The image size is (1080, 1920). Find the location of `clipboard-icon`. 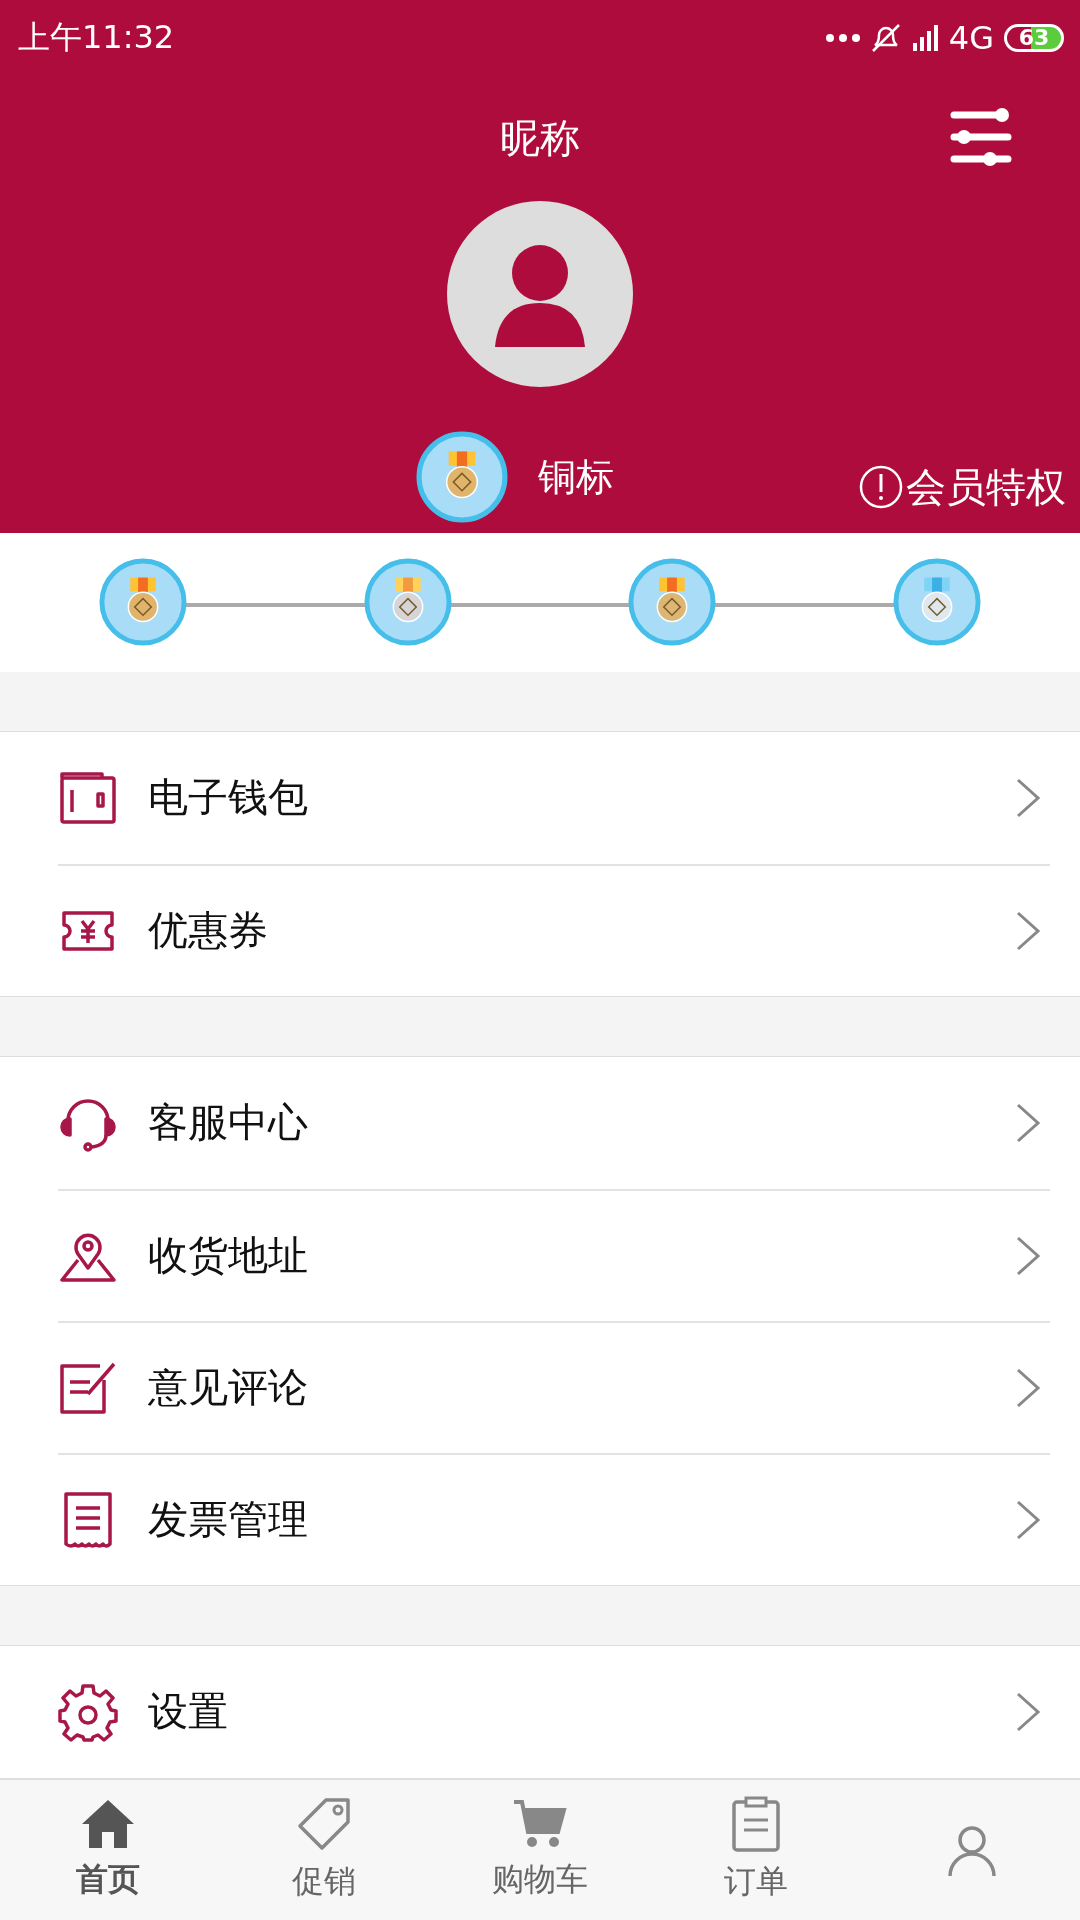

clipboard-icon is located at coordinates (756, 1823).